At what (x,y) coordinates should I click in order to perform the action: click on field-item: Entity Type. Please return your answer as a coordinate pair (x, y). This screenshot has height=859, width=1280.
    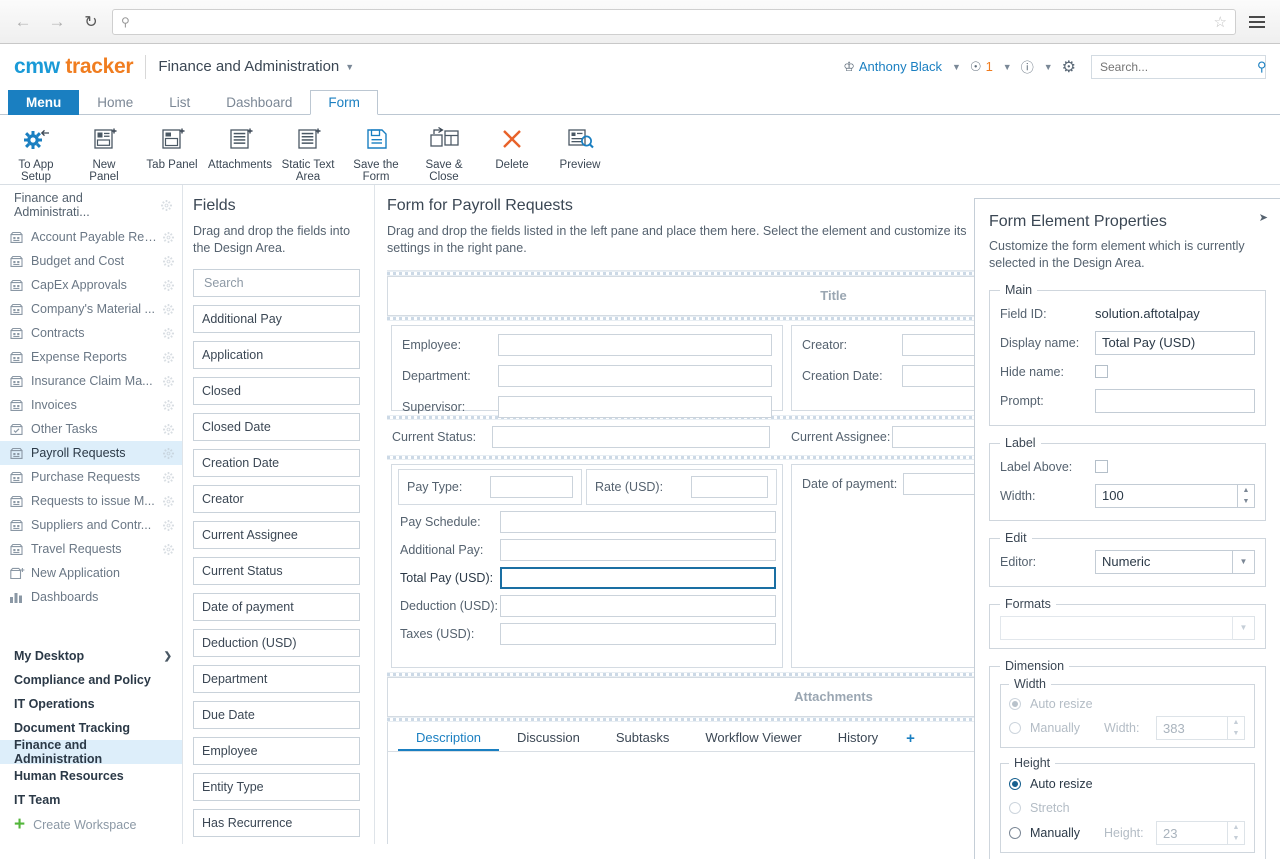
    Looking at the image, I should click on (276, 787).